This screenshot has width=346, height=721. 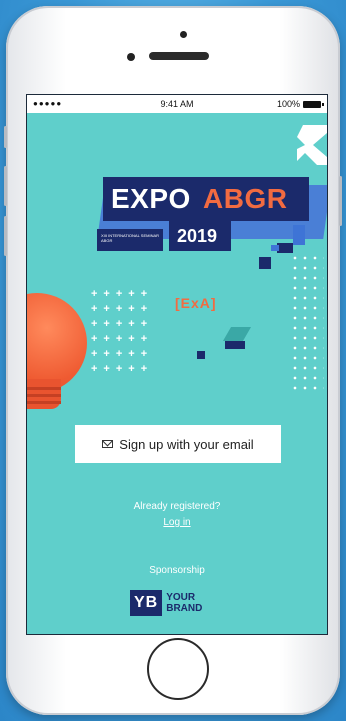 What do you see at coordinates (5, 236) in the screenshot?
I see `volume-down-button` at bounding box center [5, 236].